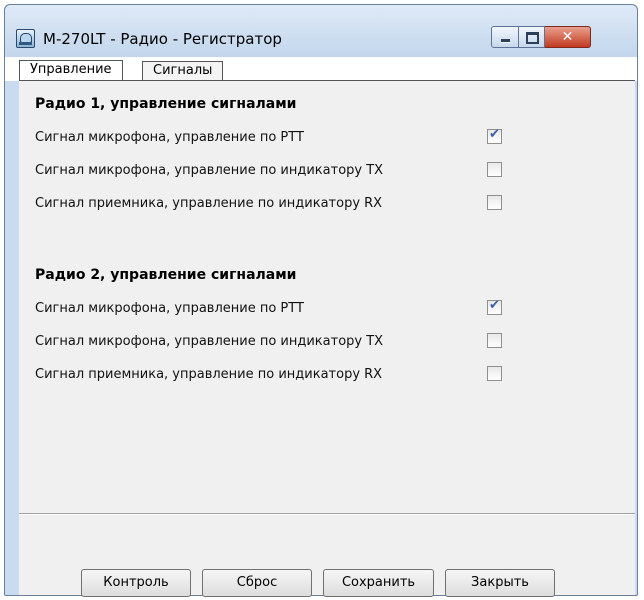  I want to click on maximize-button, so click(532, 37).